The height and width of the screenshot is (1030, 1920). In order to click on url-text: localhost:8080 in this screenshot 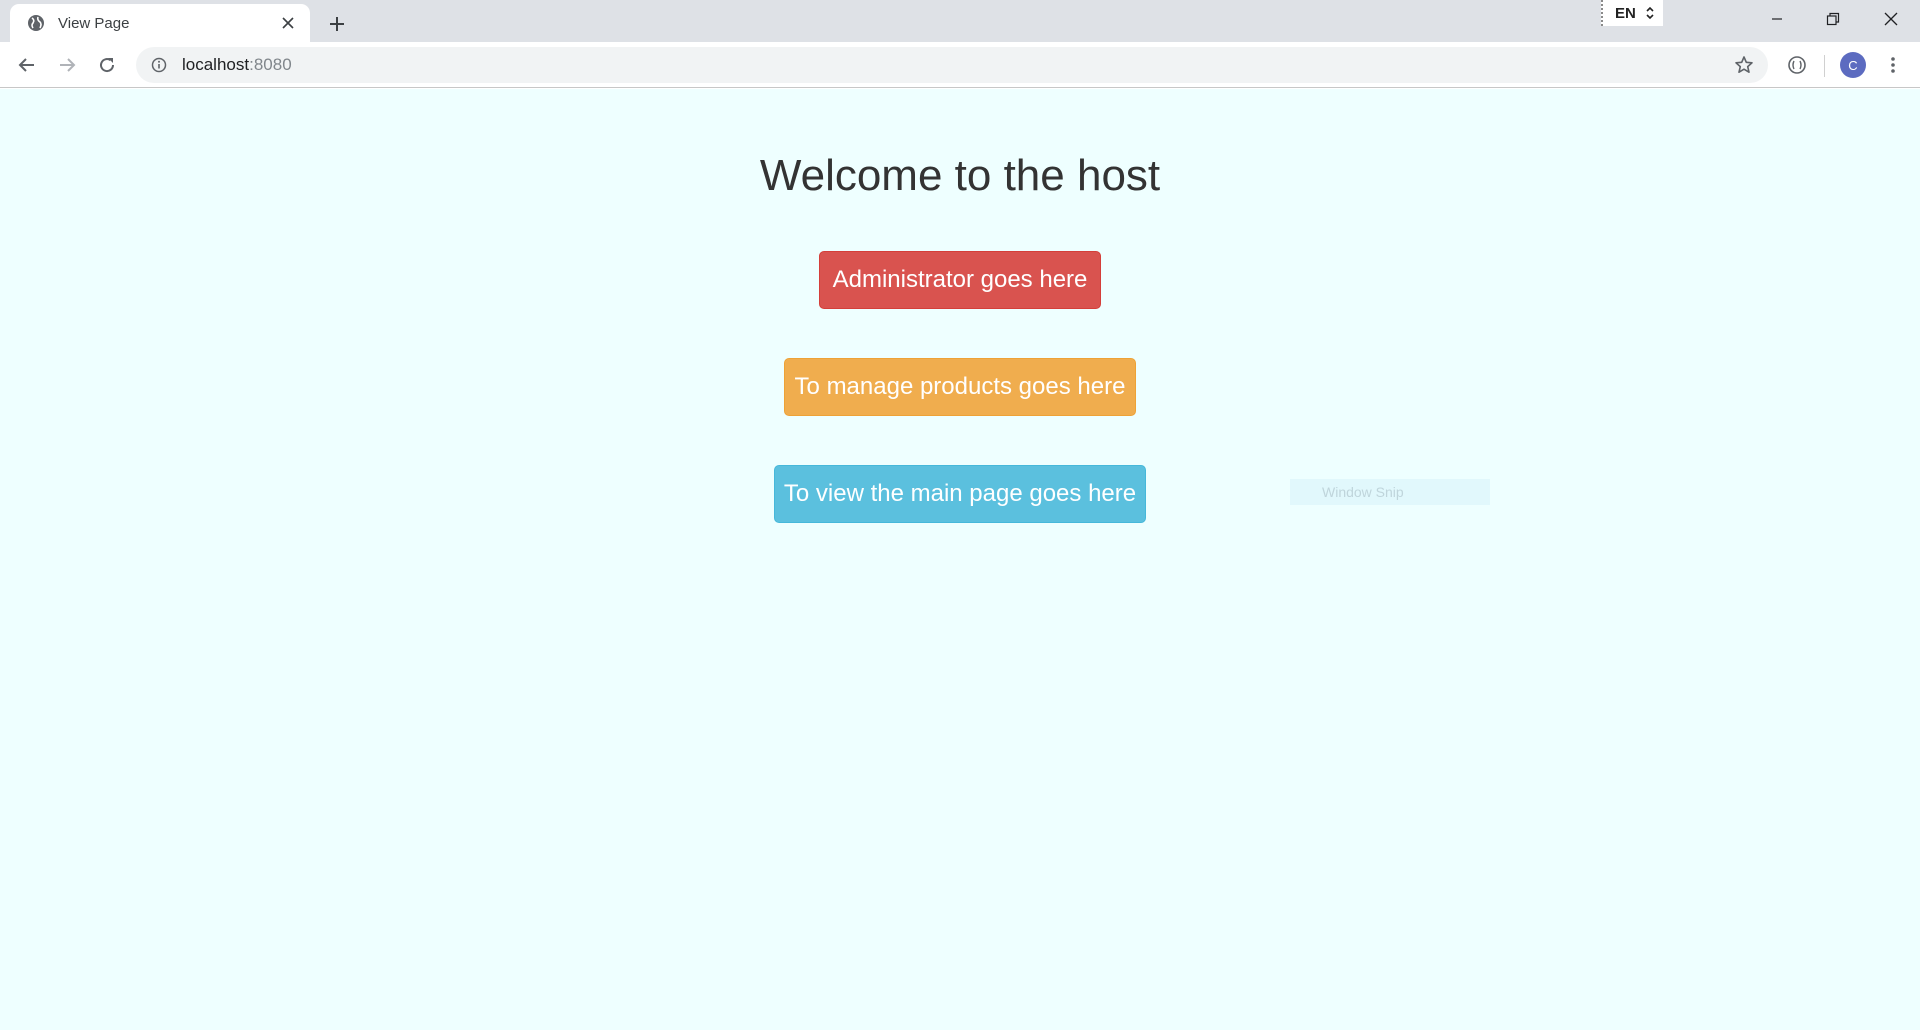, I will do `click(237, 65)`.